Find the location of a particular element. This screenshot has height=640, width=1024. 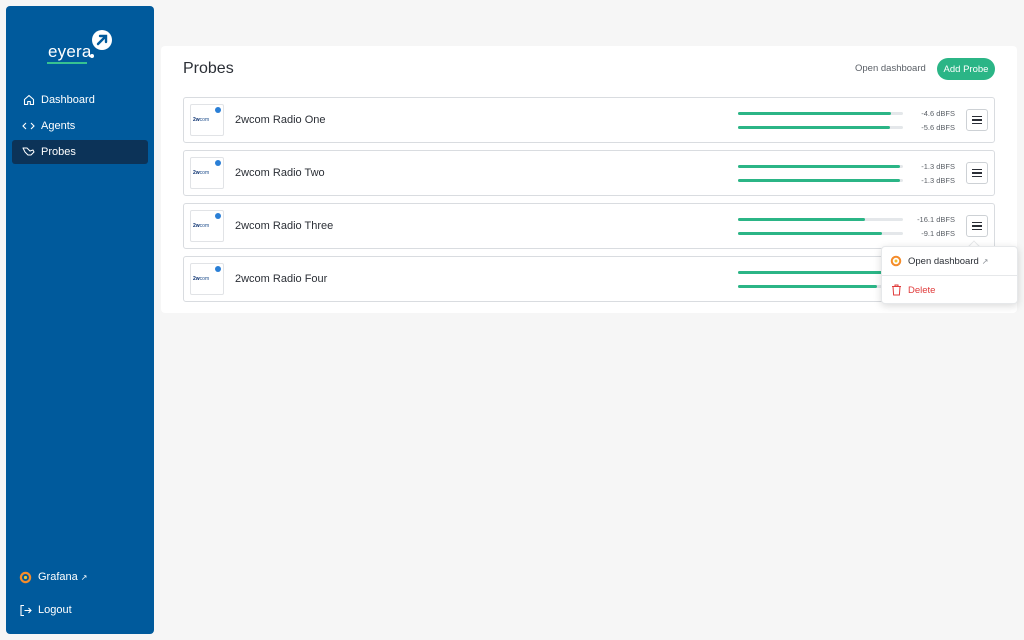

sidebar-item-logout: Logout is located at coordinates (83, 610).